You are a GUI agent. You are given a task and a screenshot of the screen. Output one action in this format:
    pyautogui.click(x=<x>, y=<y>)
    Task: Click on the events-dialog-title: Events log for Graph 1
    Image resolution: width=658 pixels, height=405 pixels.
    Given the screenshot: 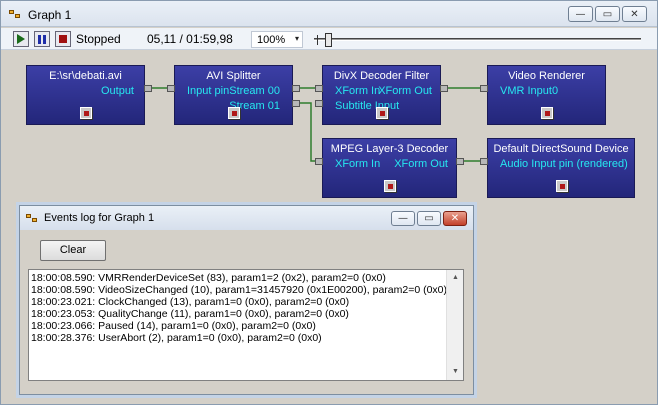 What is the action you would take?
    pyautogui.click(x=99, y=218)
    